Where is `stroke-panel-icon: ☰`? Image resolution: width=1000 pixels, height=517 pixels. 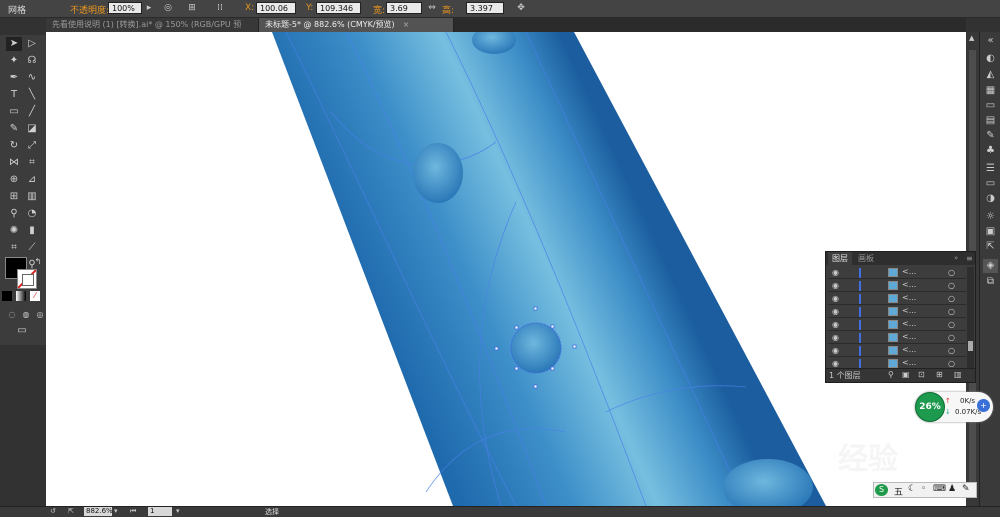 stroke-panel-icon: ☰ is located at coordinates (990, 169).